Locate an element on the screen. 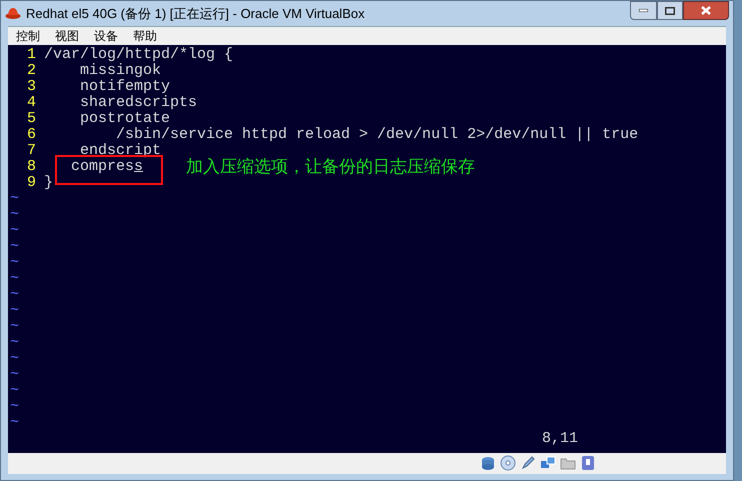 This screenshot has height=481, width=742. window-title: Redhat el5 40G (备份 1) [正在运行] - Oracle VM VirtualBox is located at coordinates (195, 13).